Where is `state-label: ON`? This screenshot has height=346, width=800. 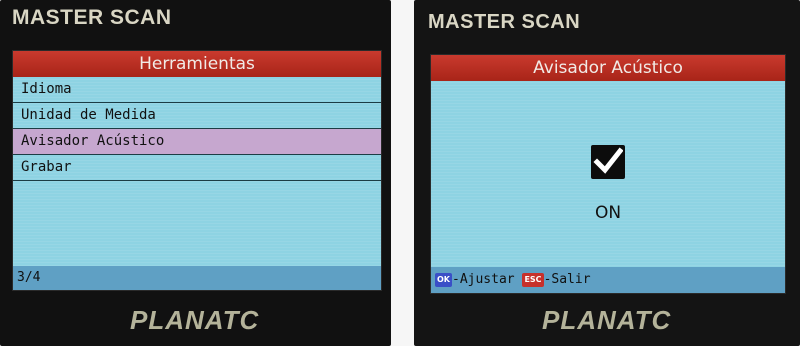
state-label: ON is located at coordinates (608, 213).